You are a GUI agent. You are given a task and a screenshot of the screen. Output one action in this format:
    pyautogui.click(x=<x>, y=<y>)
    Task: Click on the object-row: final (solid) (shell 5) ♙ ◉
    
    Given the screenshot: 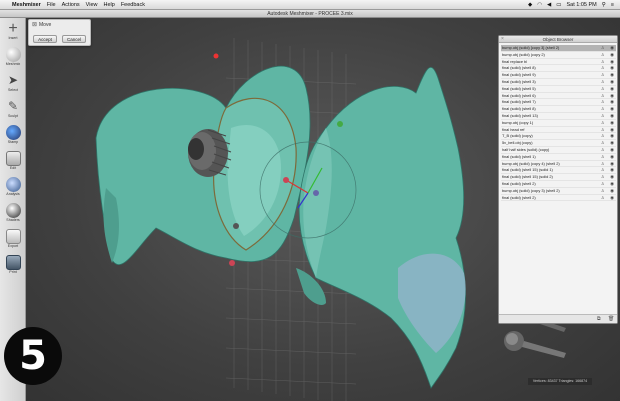 What is the action you would take?
    pyautogui.click(x=558, y=89)
    